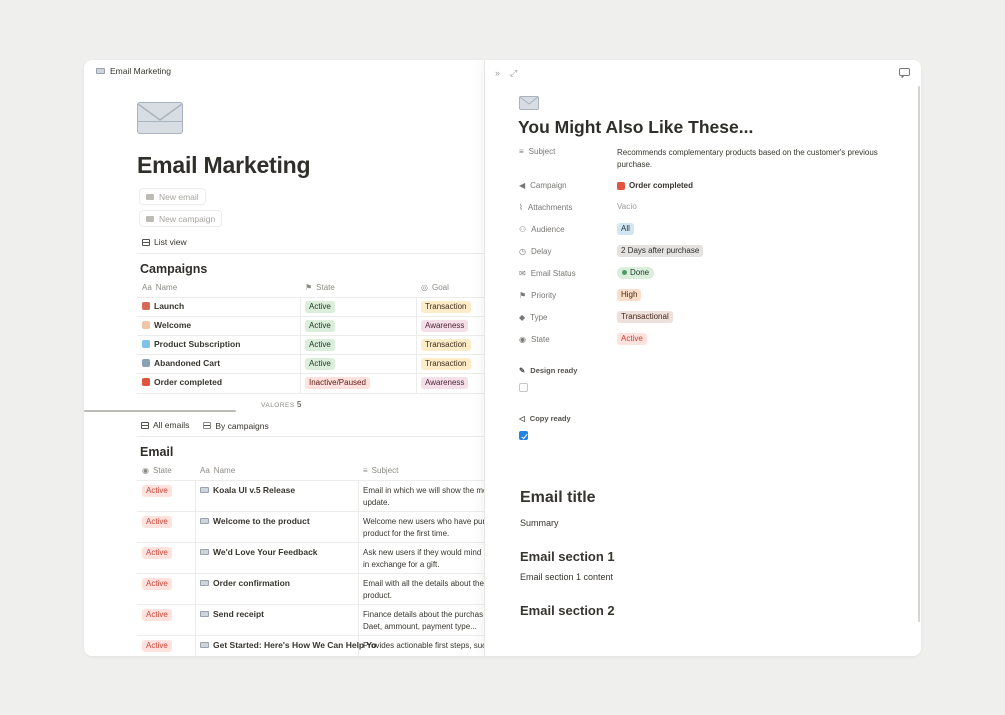 This screenshot has height=715, width=1005. What do you see at coordinates (627, 206) in the screenshot?
I see `attachments-value: Vacío` at bounding box center [627, 206].